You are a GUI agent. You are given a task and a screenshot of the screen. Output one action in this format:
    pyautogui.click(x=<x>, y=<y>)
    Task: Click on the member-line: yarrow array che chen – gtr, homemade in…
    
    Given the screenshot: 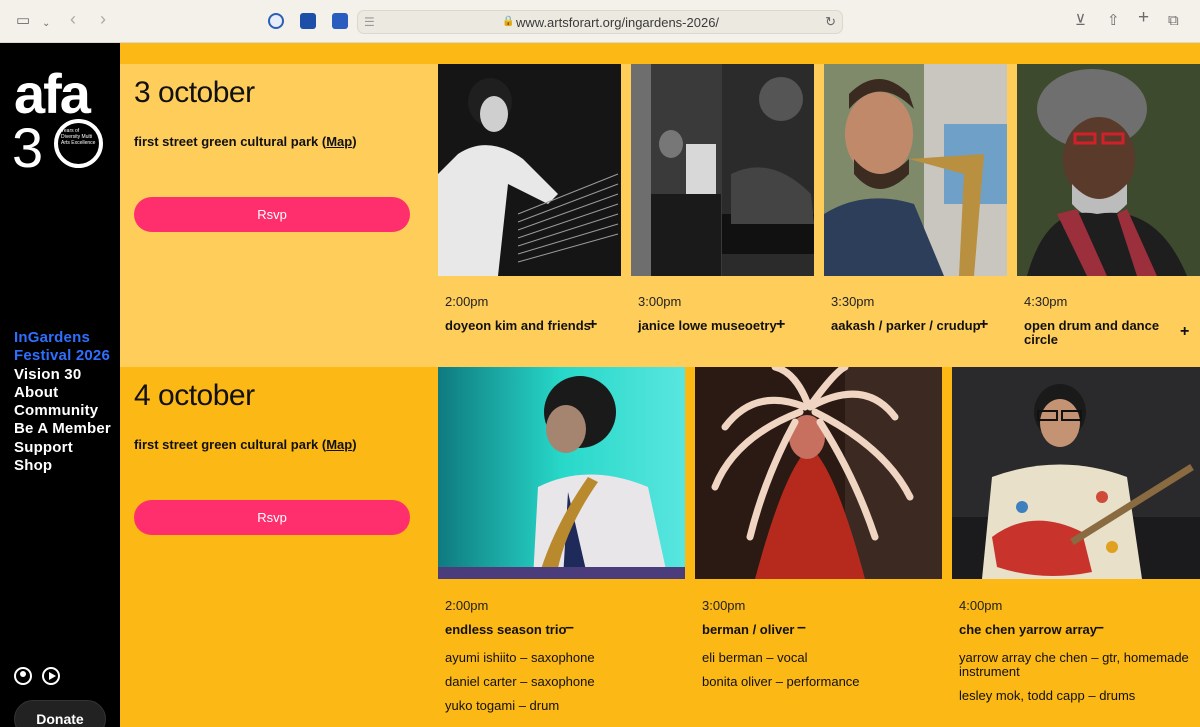 What is the action you would take?
    pyautogui.click(x=1074, y=664)
    